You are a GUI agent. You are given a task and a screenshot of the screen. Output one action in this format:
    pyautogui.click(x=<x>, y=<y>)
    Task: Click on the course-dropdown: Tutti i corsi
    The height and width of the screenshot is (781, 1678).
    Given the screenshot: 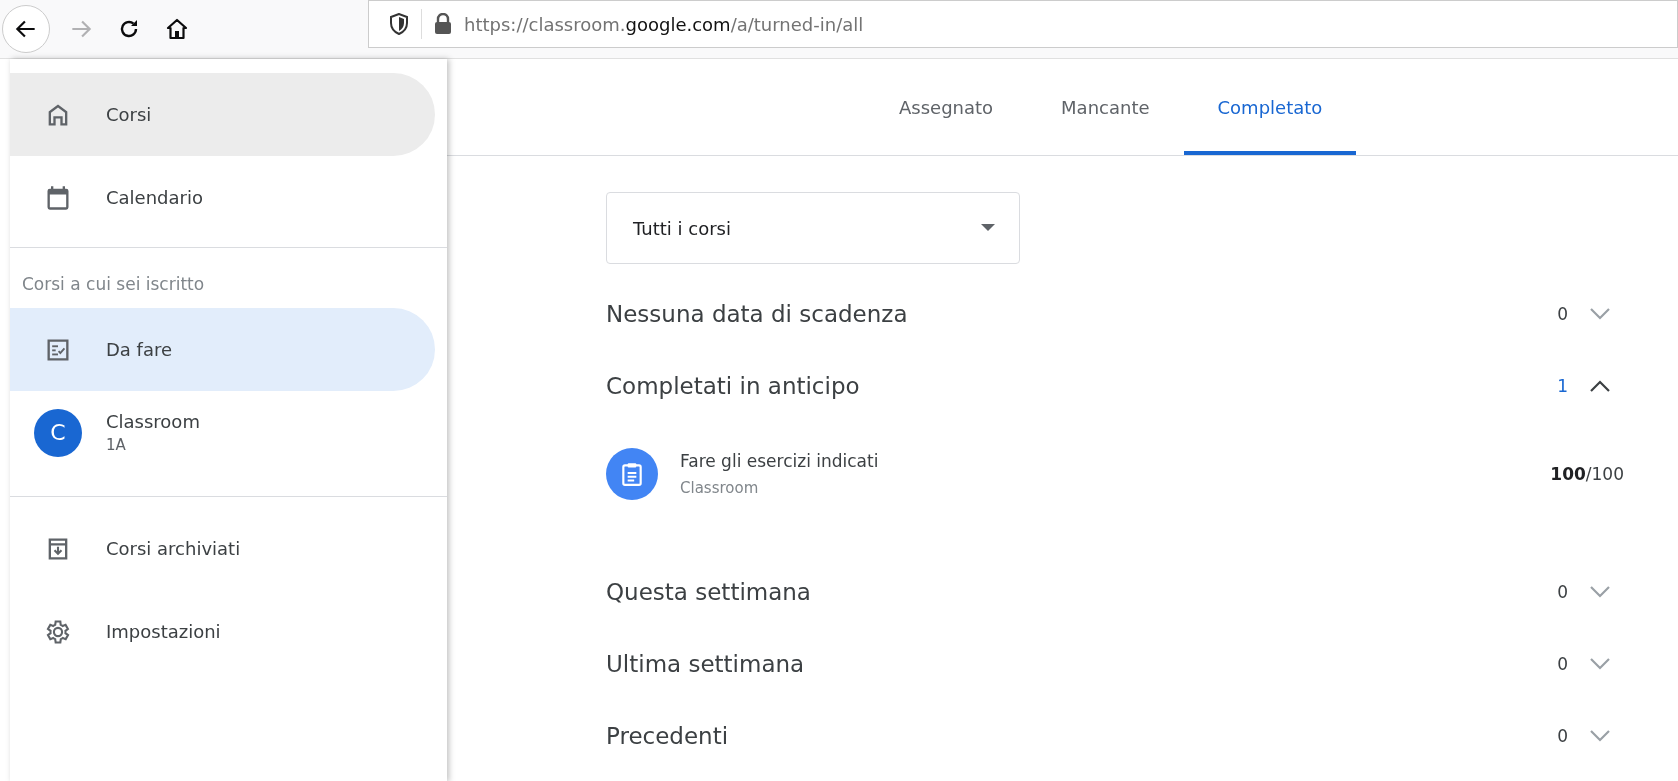 What is the action you would take?
    pyautogui.click(x=813, y=228)
    